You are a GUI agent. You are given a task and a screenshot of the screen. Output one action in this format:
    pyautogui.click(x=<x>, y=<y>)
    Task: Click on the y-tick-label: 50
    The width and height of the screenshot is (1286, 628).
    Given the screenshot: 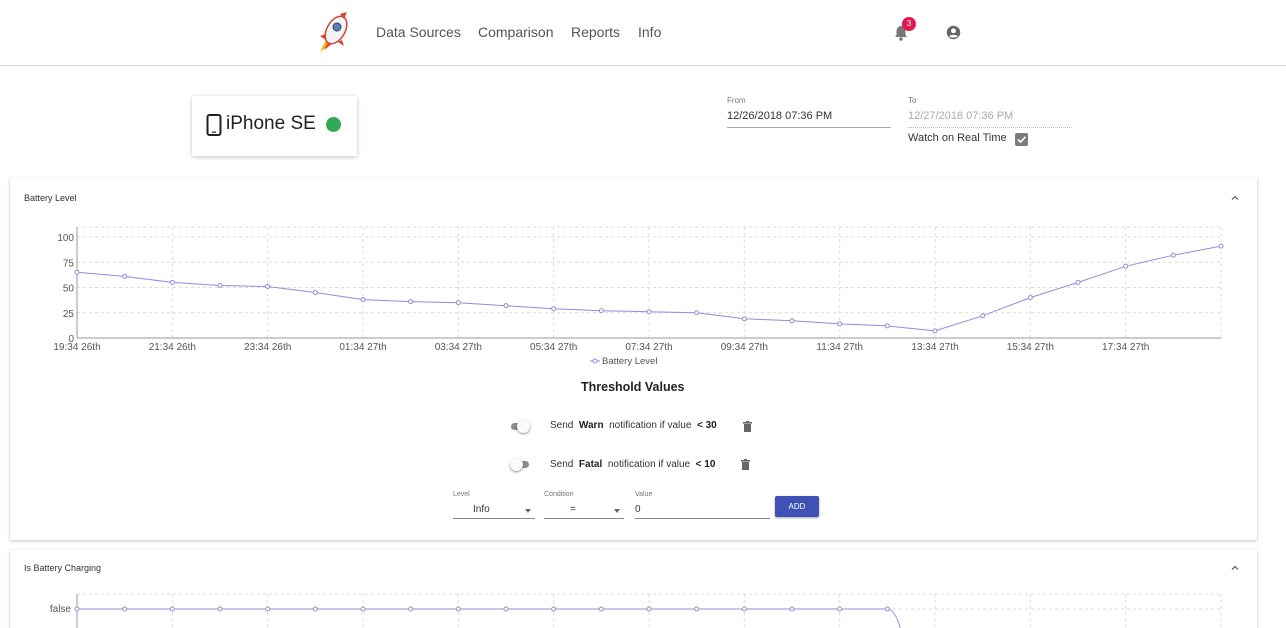 What is the action you would take?
    pyautogui.click(x=69, y=289)
    